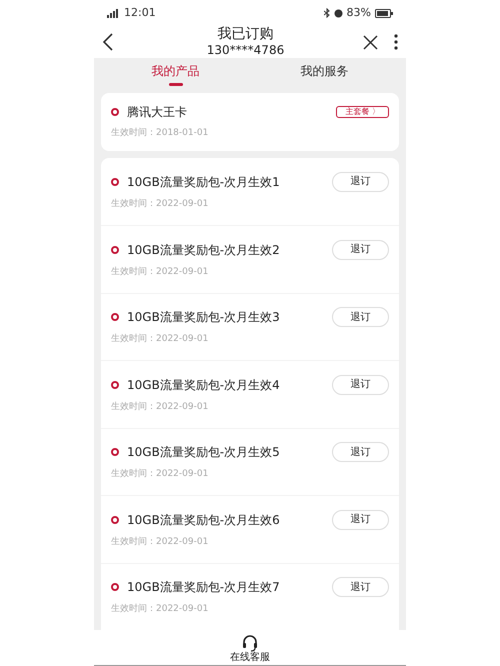  Describe the element at coordinates (140, 12) in the screenshot. I see `clock-time: 12:01` at that location.